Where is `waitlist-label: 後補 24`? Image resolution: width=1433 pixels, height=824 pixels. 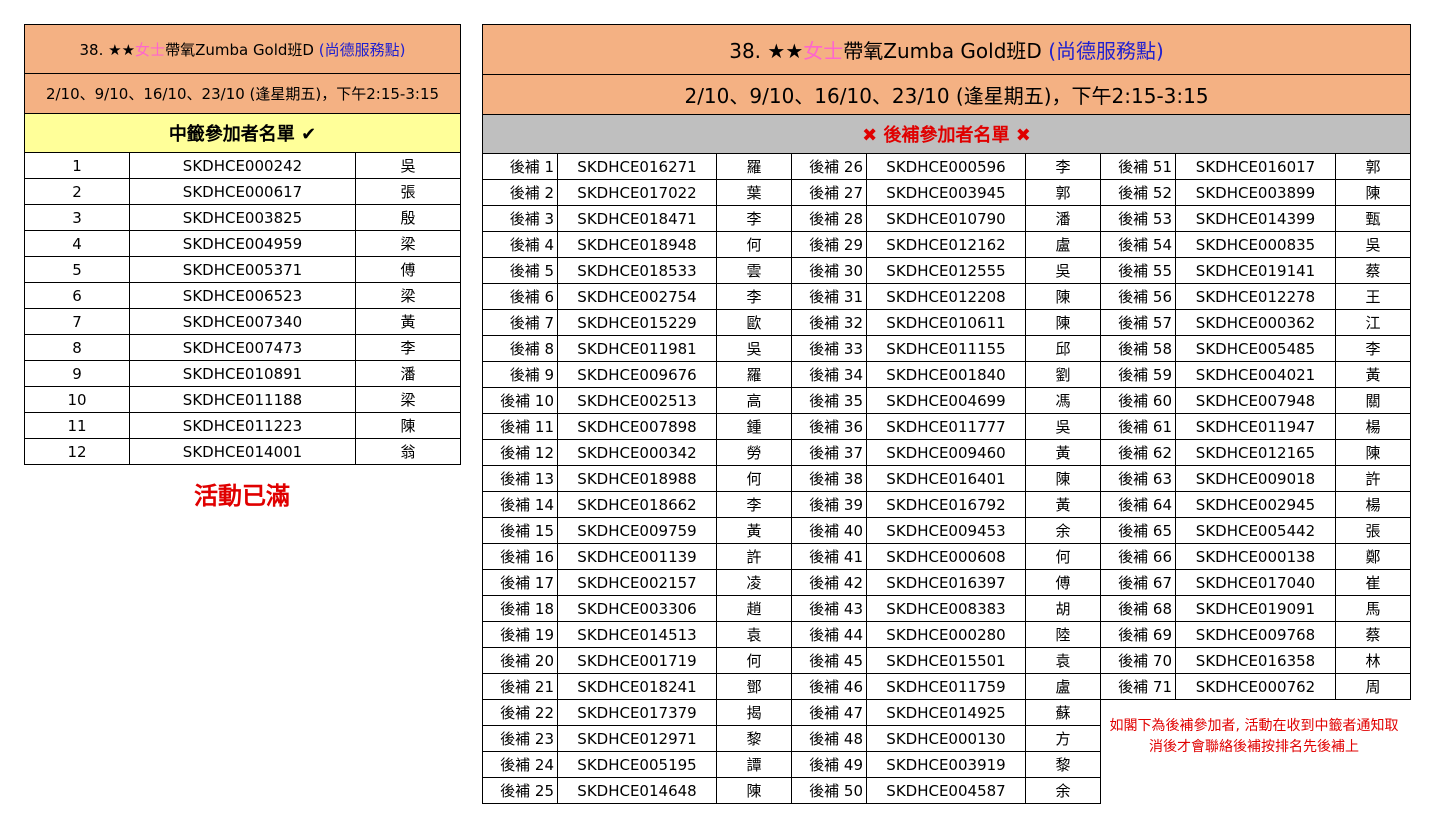
waitlist-label: 後補 24 is located at coordinates (520, 764).